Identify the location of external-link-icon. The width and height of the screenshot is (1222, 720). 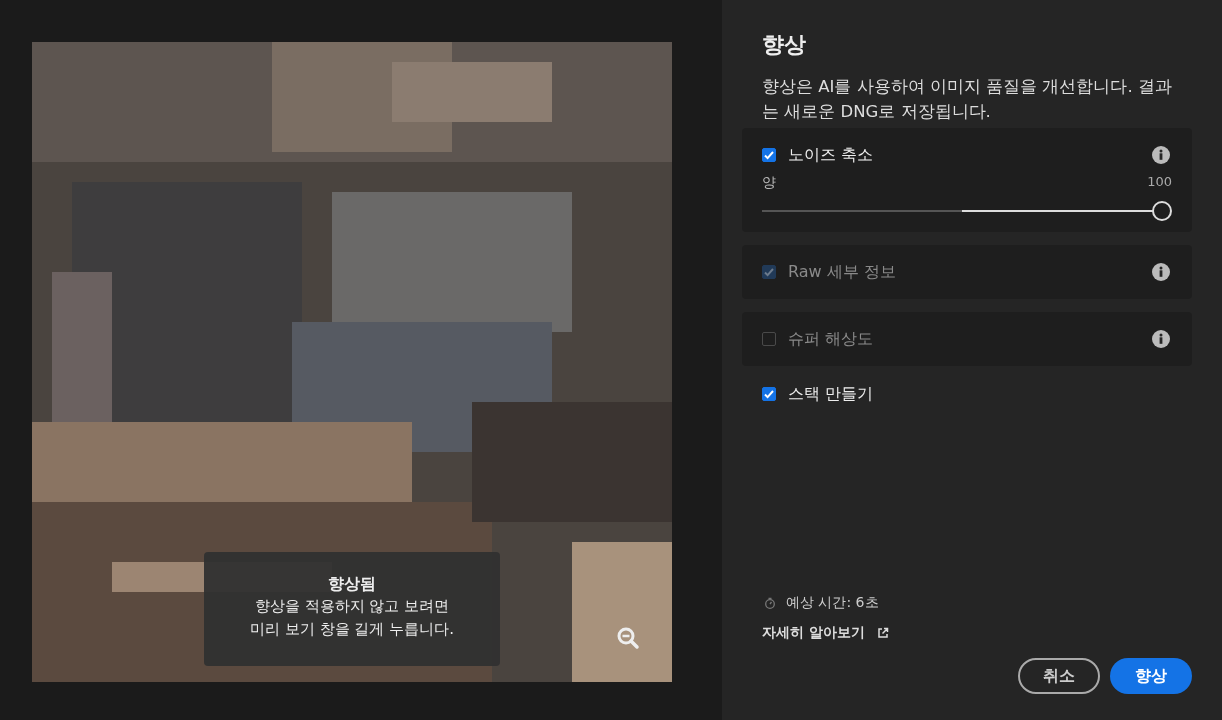
(882, 633).